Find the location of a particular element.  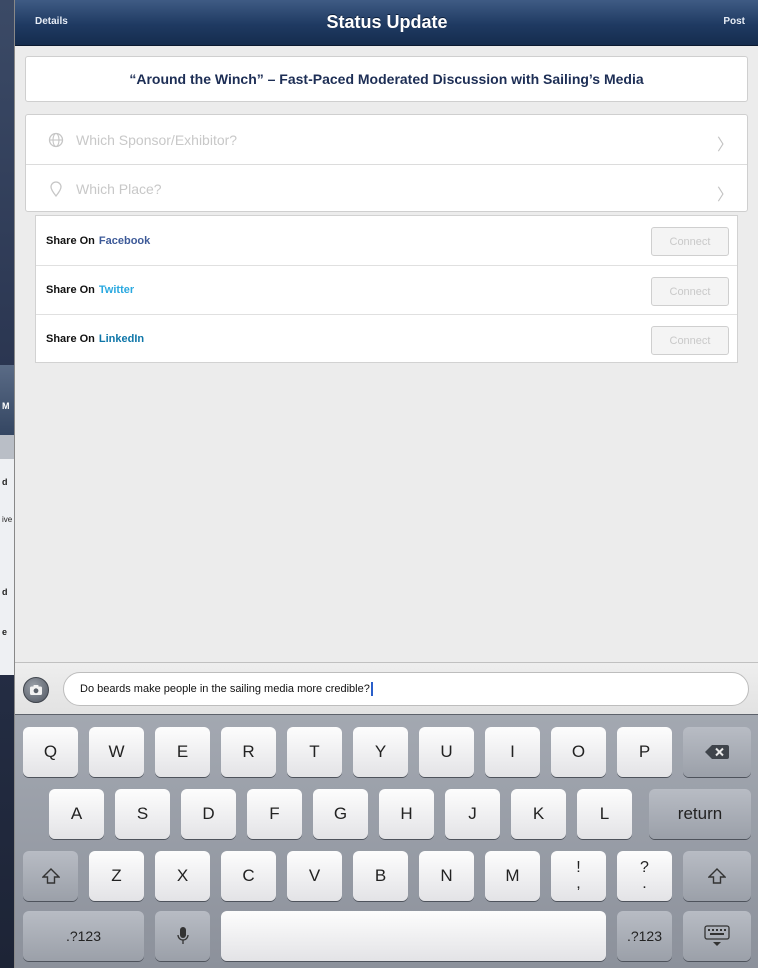

camera-button is located at coordinates (36, 690).